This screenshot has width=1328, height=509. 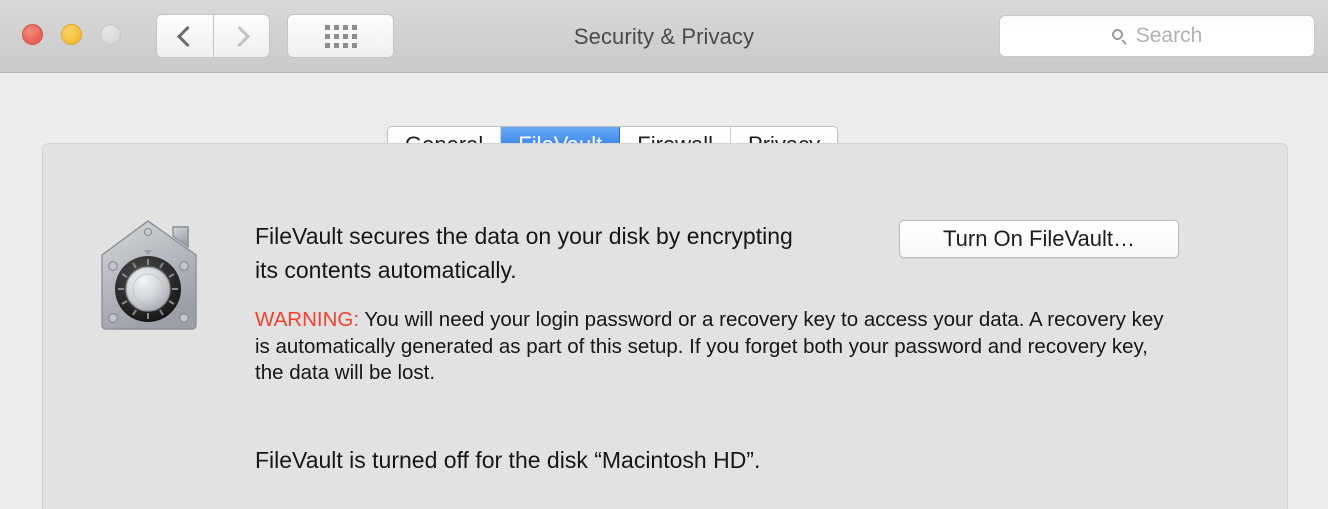 I want to click on filevault-safe-icon, so click(x=149, y=275).